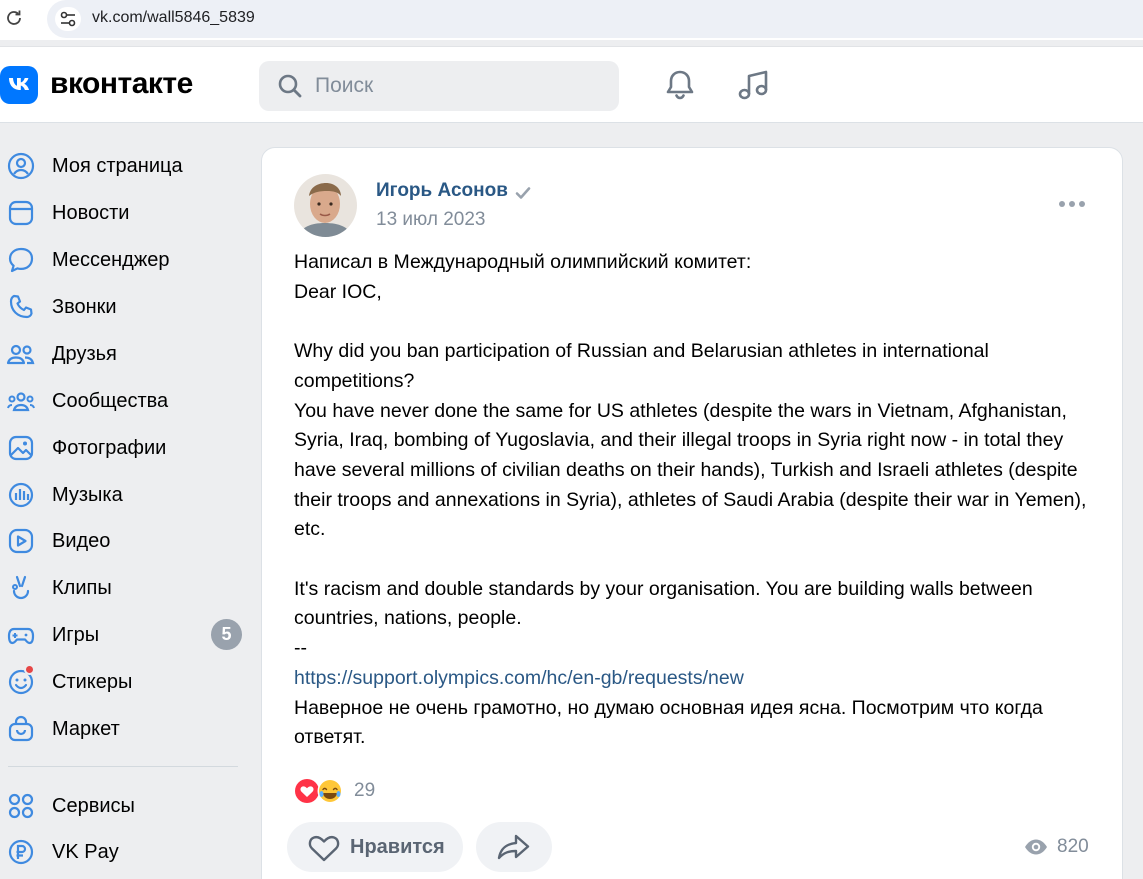 This screenshot has height=879, width=1143. Describe the element at coordinates (21, 728) in the screenshot. I see `market-icon` at that location.